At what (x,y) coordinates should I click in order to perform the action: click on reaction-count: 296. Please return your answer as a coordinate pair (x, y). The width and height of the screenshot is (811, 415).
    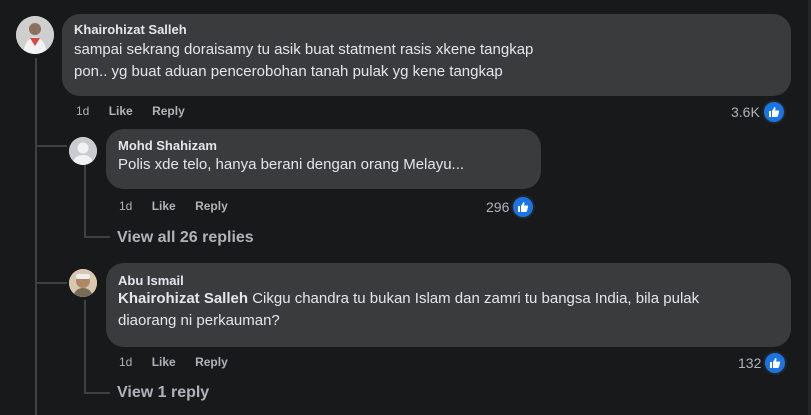
    Looking at the image, I should click on (511, 207).